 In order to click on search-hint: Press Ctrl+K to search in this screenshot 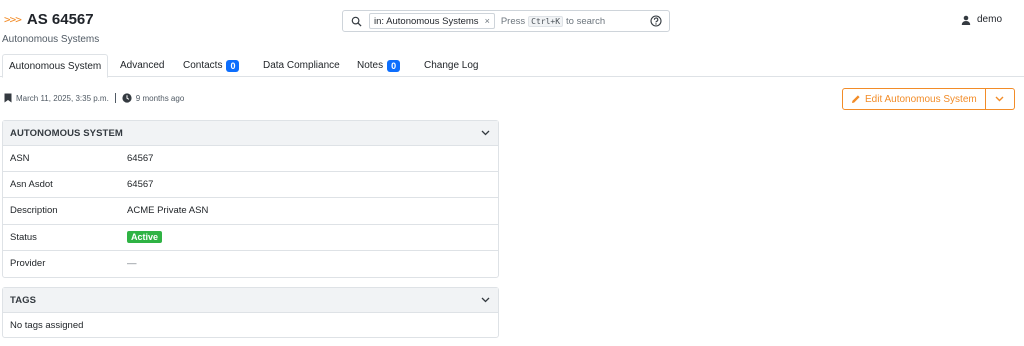, I will do `click(553, 21)`.